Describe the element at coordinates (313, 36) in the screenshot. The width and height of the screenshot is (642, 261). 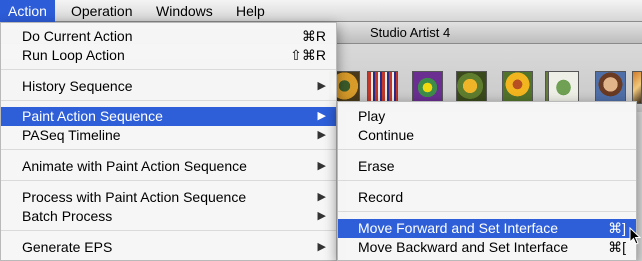
I see `shortcut-label: ⌘R` at that location.